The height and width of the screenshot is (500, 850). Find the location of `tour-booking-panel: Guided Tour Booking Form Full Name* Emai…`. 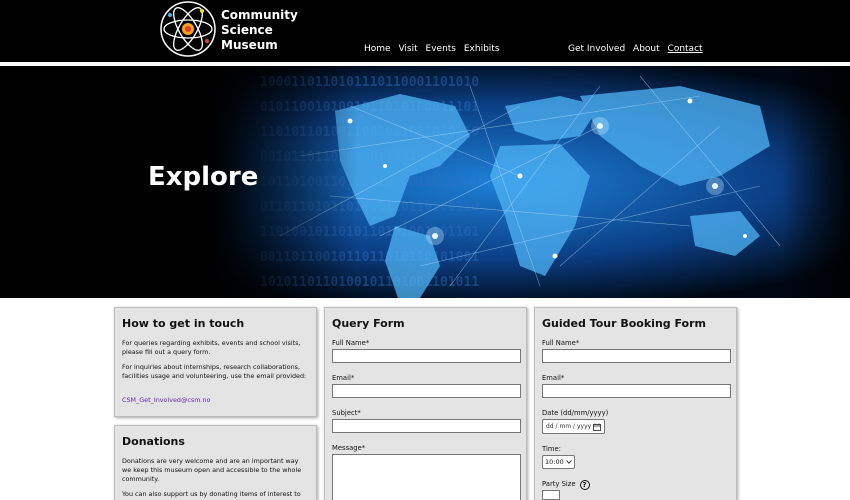

tour-booking-panel: Guided Tour Booking Form Full Name* Emai… is located at coordinates (635, 403).